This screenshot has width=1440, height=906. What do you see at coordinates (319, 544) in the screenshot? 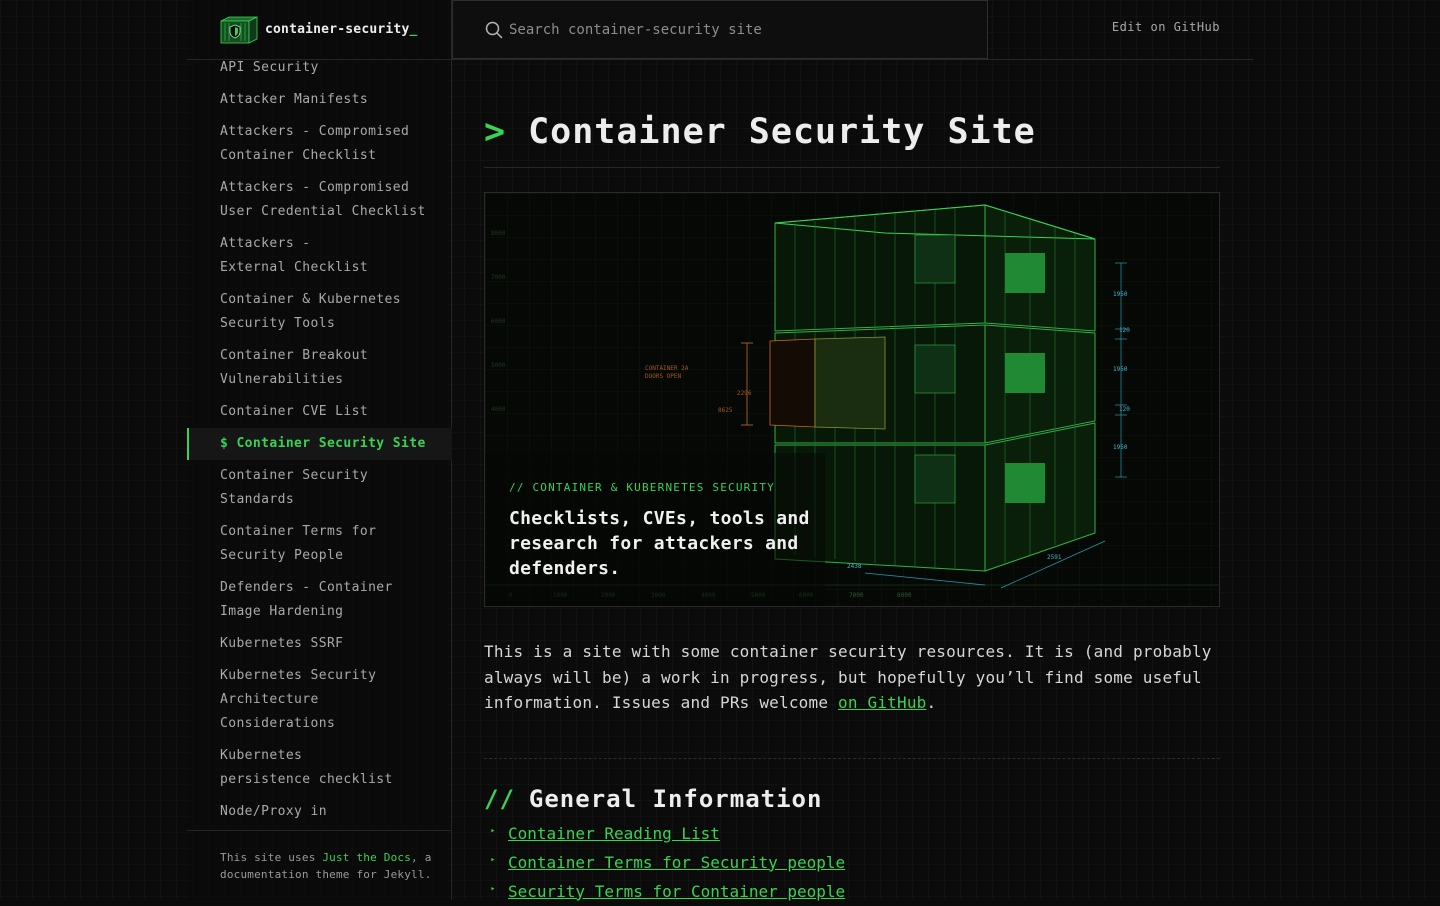
I see `sidebar-item-terms-for-security-people: Container Terms for Security People` at bounding box center [319, 544].